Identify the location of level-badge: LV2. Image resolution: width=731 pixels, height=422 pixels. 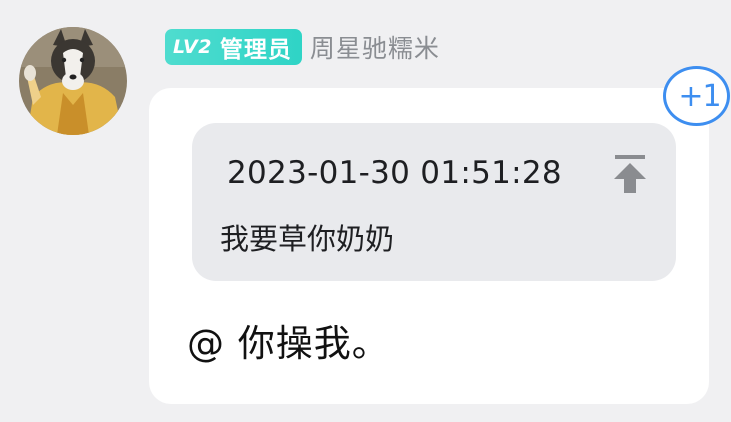
(192, 47).